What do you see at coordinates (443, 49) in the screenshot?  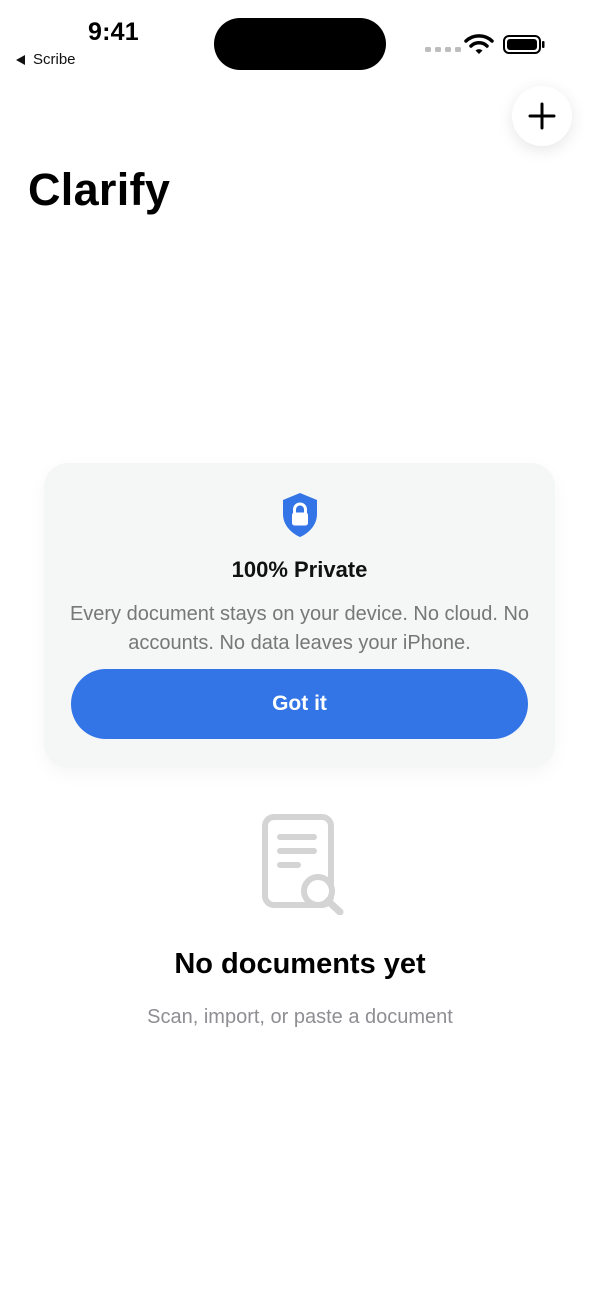 I see `signal-dots-icon` at bounding box center [443, 49].